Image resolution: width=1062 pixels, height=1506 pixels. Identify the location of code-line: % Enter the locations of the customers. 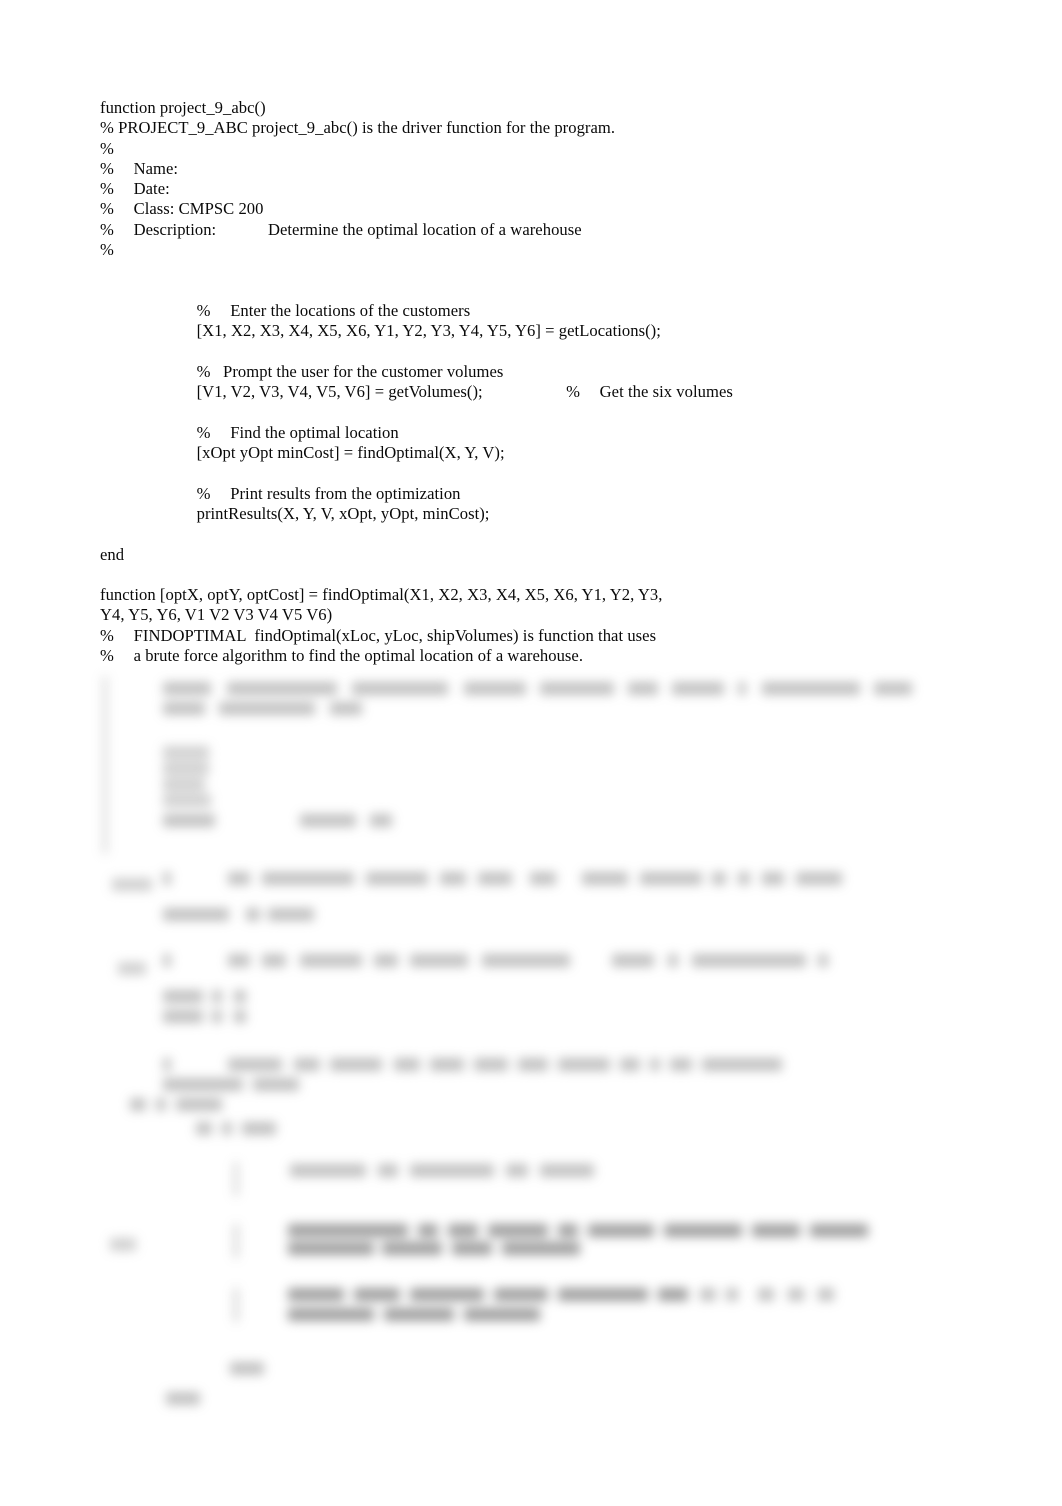
(317, 310).